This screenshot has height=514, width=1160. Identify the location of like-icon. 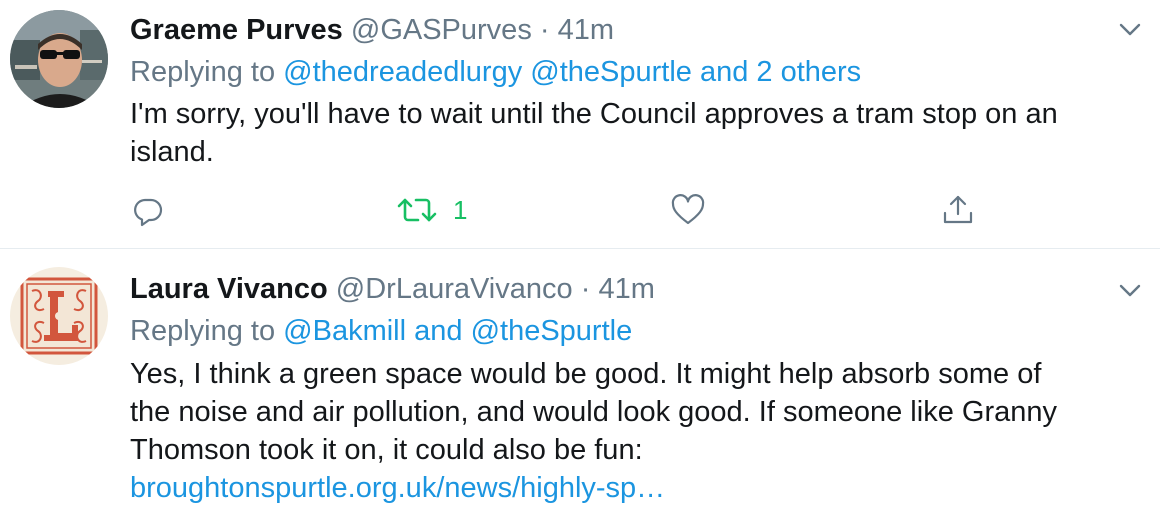
(688, 209).